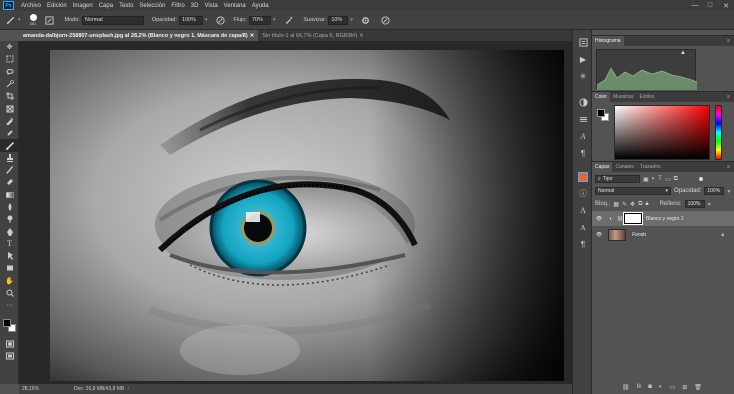 The width and height of the screenshot is (734, 394). I want to click on move-tool-icon: ✥, so click(9, 47).